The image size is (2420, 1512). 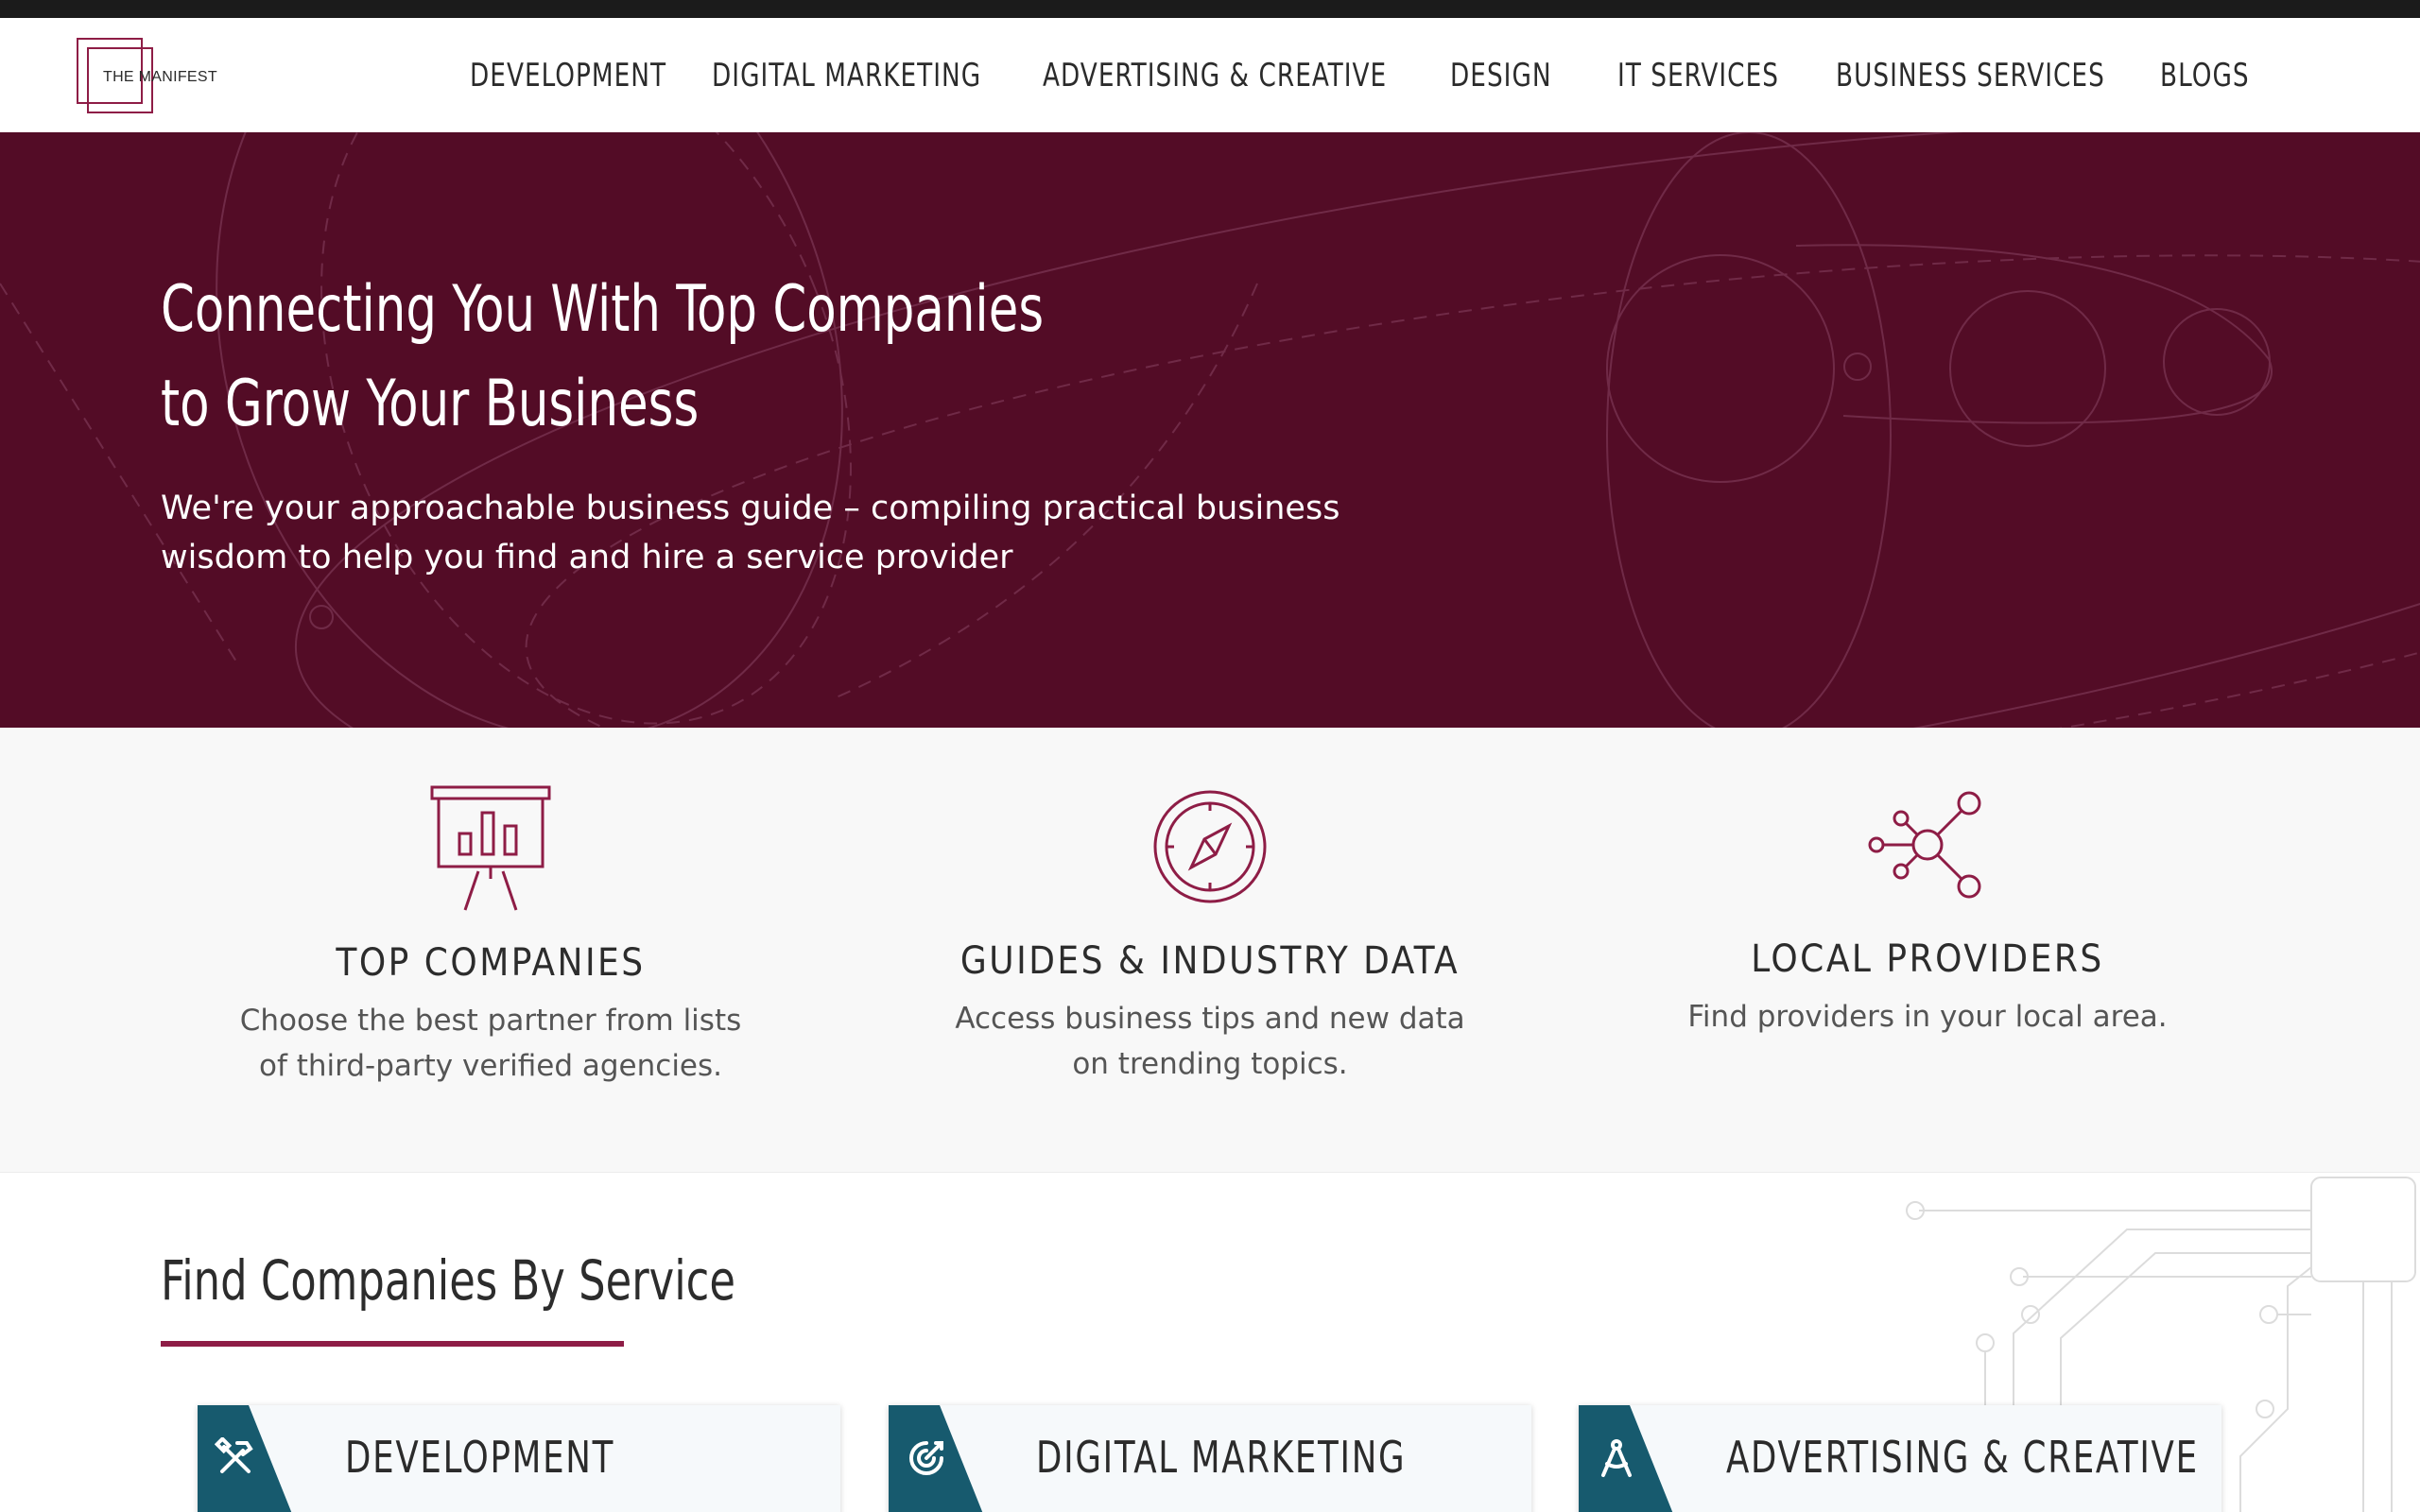 What do you see at coordinates (1616, 1458) in the screenshot?
I see `drafting-compass-icon` at bounding box center [1616, 1458].